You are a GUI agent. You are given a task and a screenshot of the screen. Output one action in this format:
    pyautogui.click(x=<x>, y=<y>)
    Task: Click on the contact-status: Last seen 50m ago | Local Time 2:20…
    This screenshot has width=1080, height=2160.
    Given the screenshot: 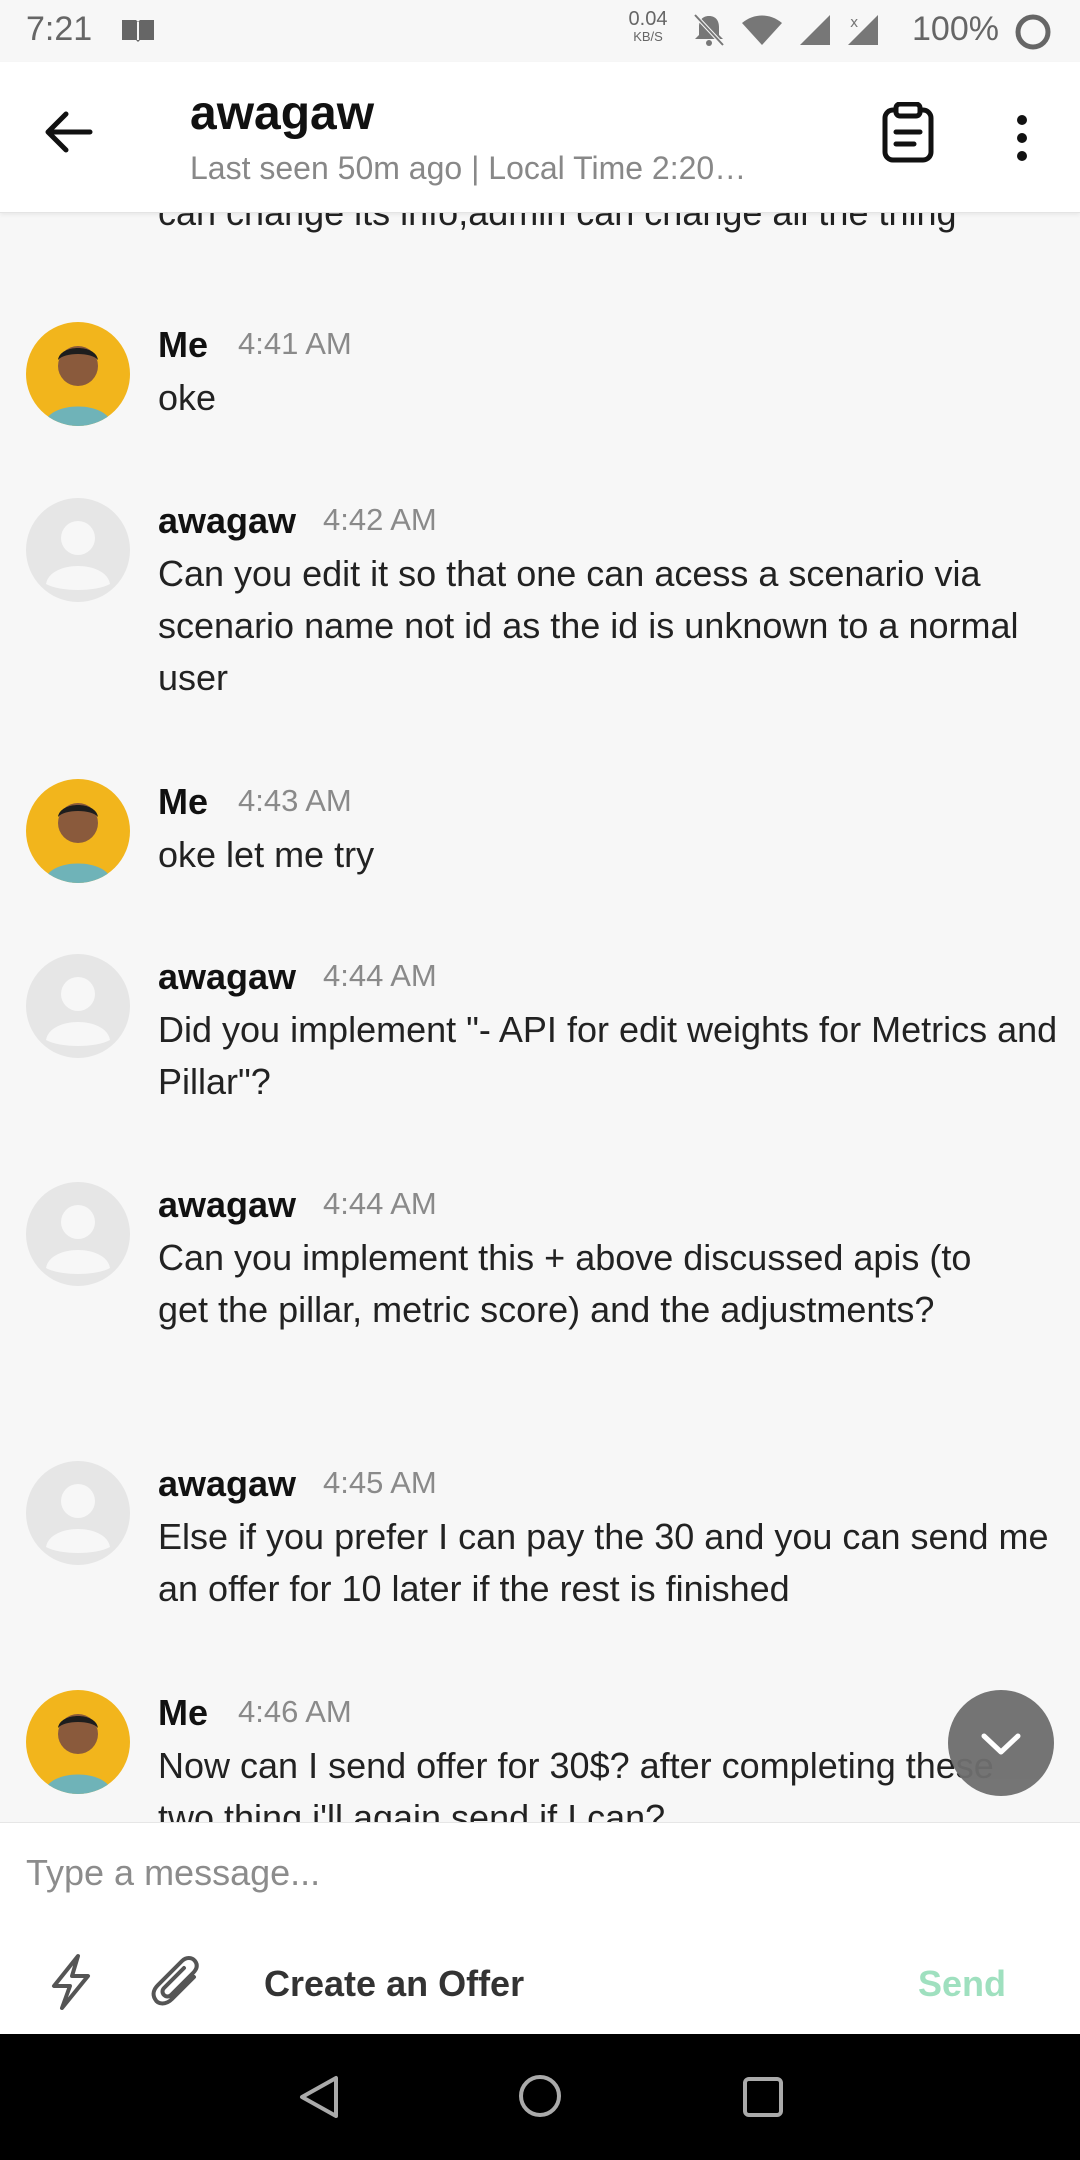 What is the action you would take?
    pyautogui.click(x=468, y=168)
    